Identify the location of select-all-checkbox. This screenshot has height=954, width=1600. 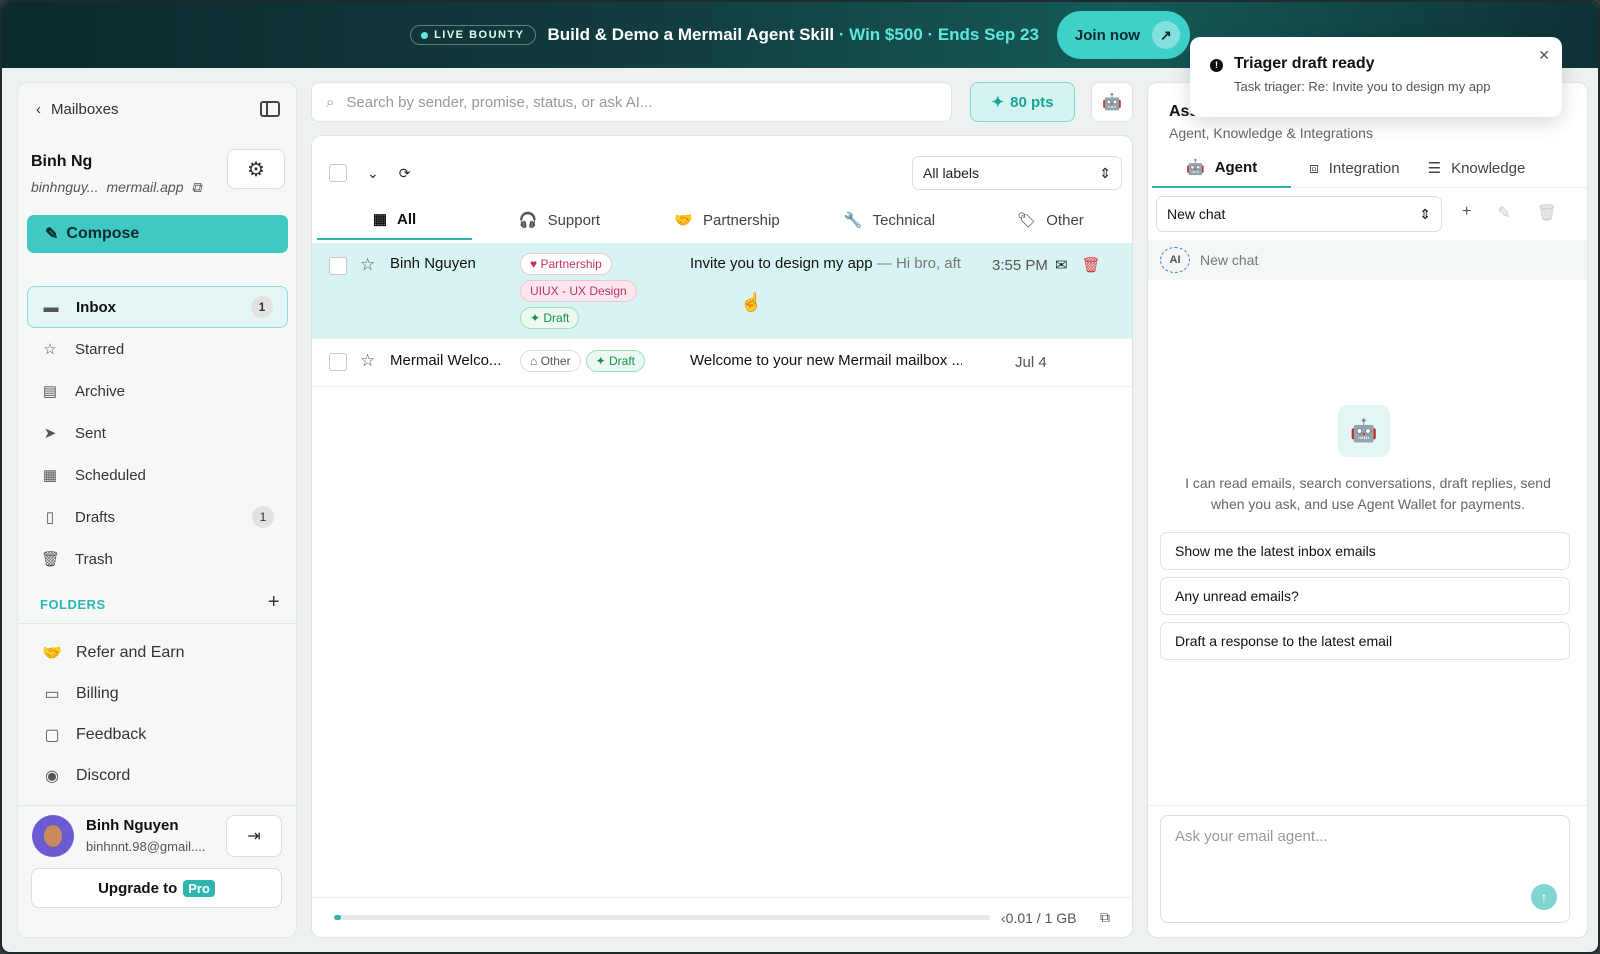
(338, 173).